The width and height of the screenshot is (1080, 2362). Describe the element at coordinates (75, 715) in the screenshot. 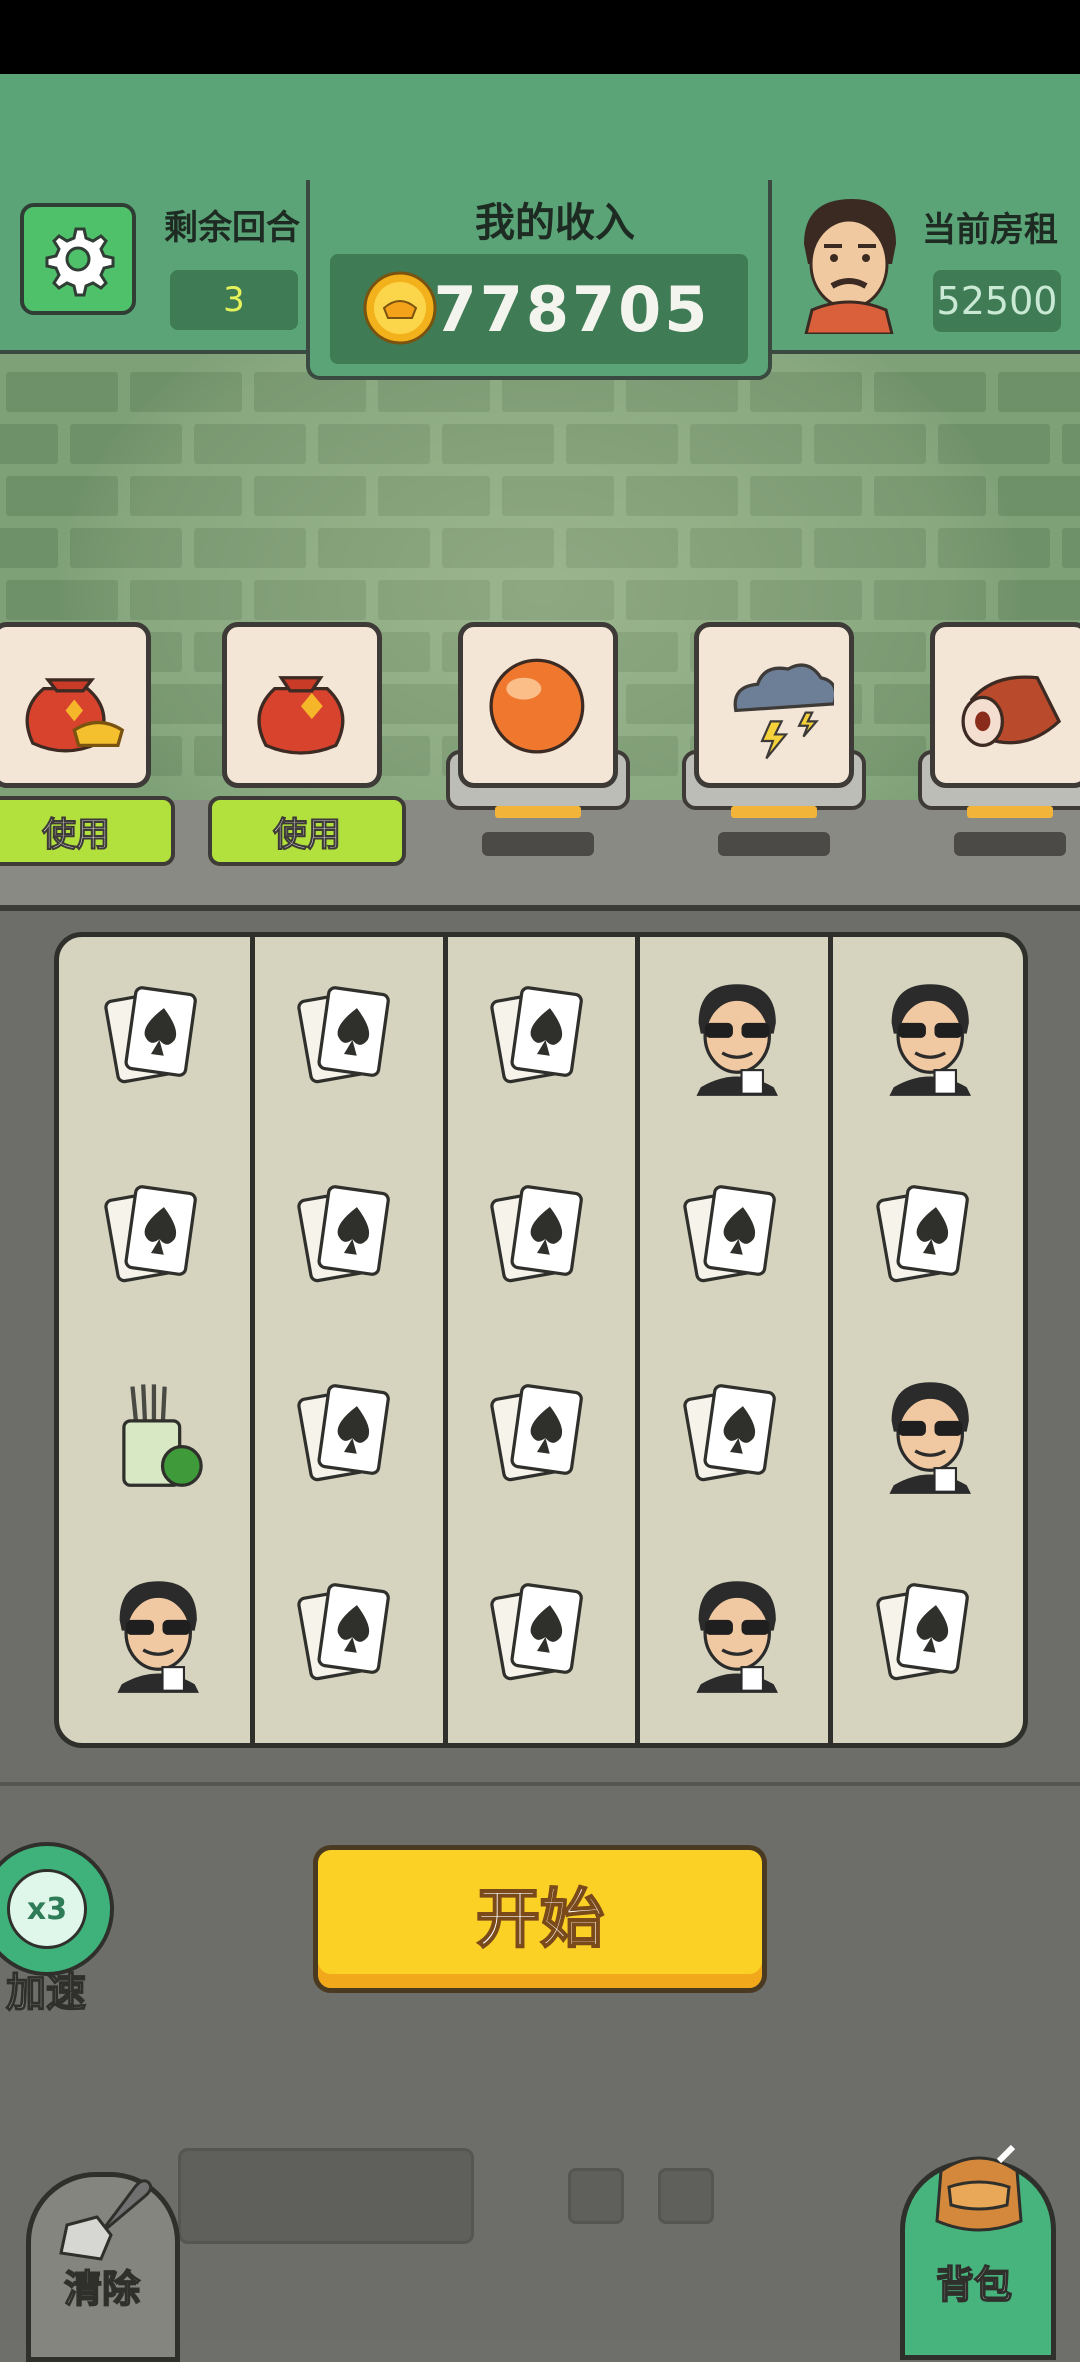

I see `money-bag-gold-icon` at that location.